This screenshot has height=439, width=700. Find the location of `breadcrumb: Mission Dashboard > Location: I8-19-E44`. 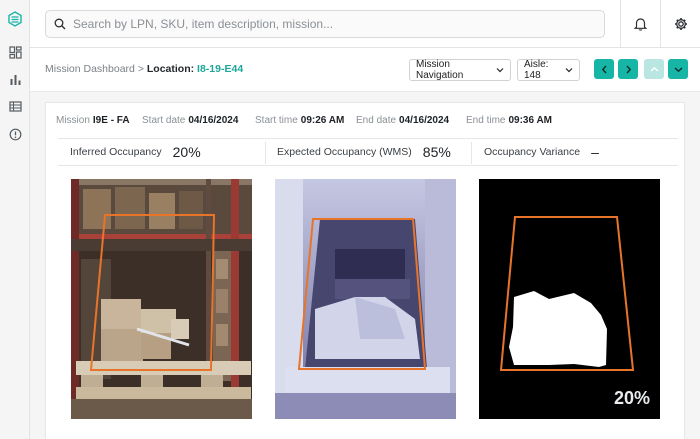

breadcrumb: Mission Dashboard > Location: I8-19-E44 is located at coordinates (144, 69).